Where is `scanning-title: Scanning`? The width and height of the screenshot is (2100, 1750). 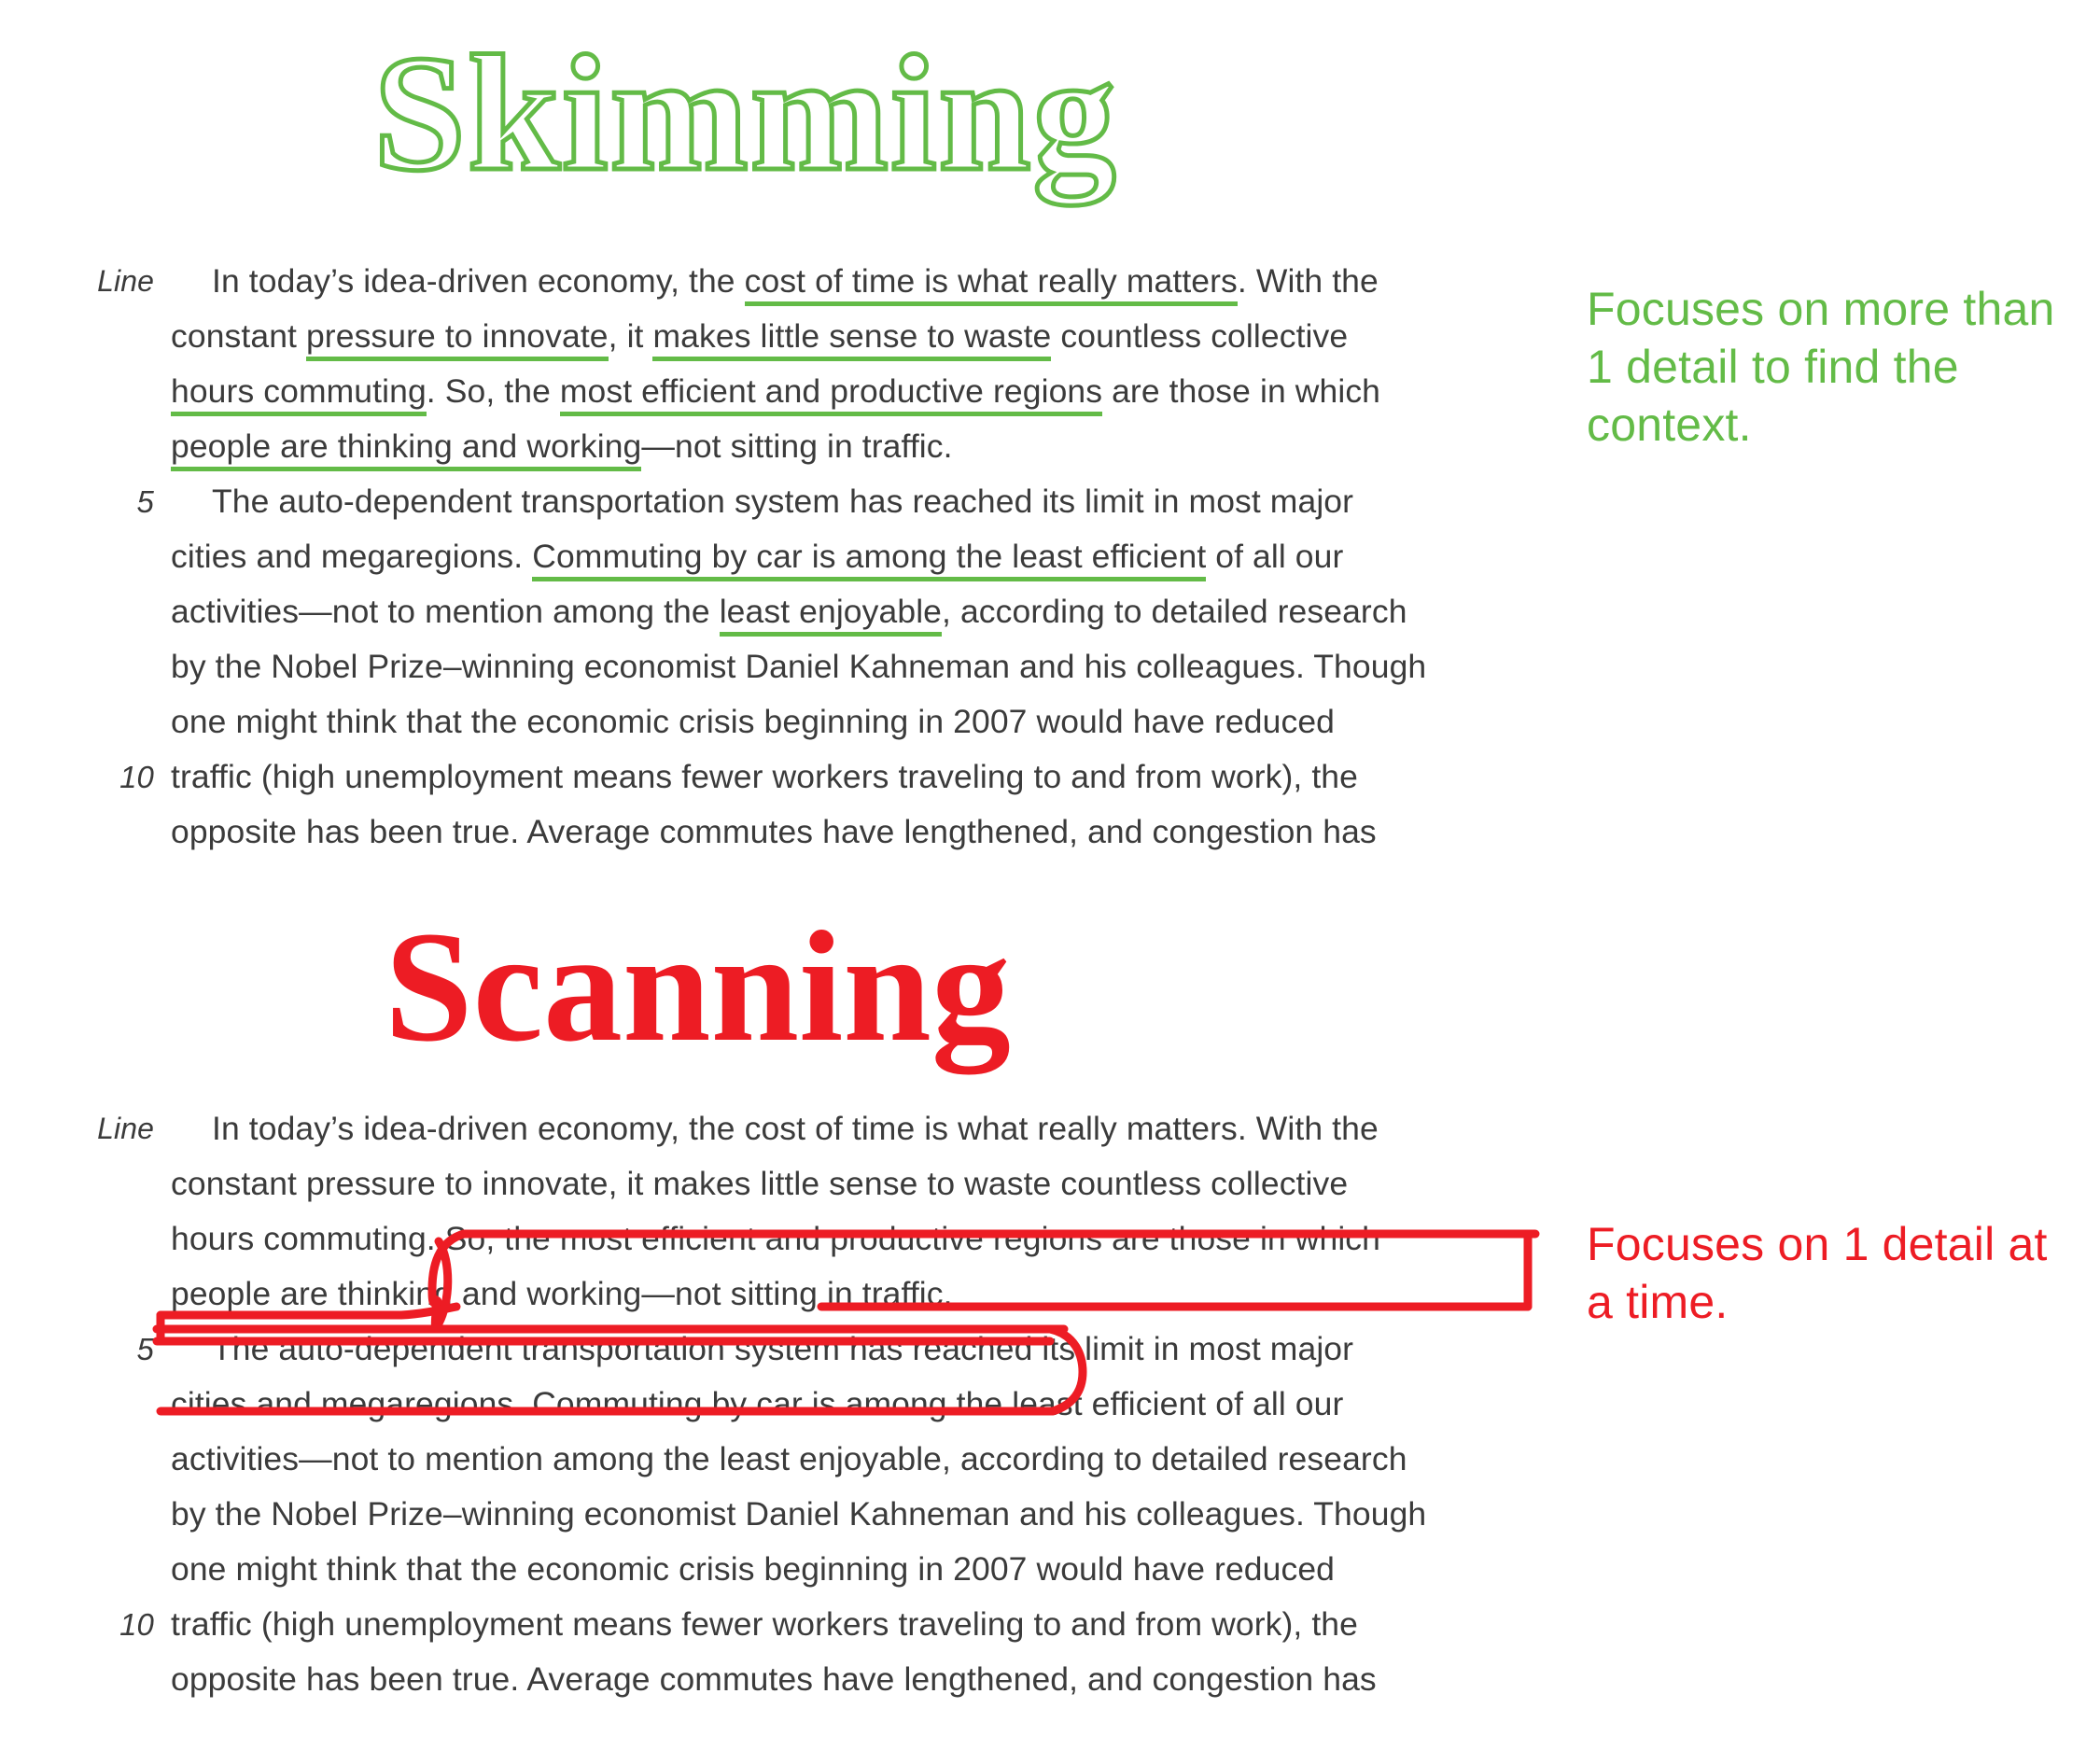 scanning-title: Scanning is located at coordinates (698, 987).